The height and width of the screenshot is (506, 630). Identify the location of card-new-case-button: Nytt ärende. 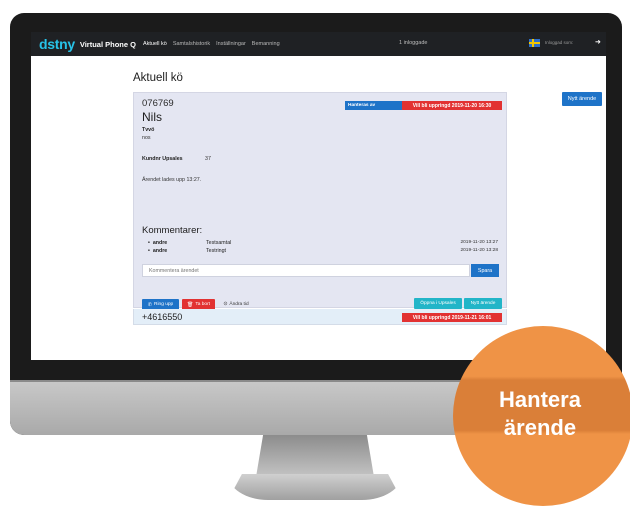
(483, 303).